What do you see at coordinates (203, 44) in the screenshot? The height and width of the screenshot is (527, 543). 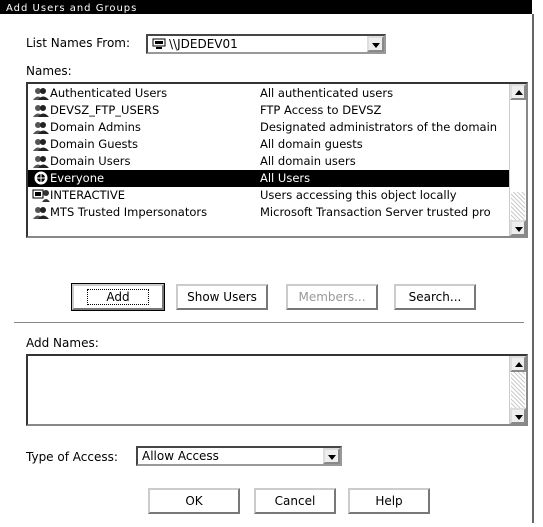 I see `list-names-from-value: \\JDEDEV01` at bounding box center [203, 44].